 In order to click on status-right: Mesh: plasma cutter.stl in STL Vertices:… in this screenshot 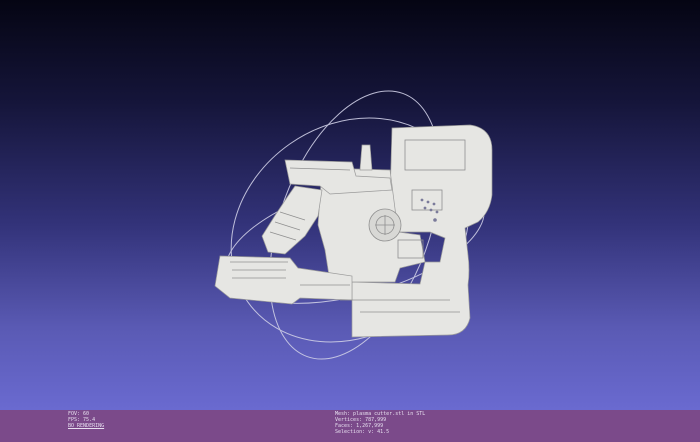, I will do `click(380, 423)`.